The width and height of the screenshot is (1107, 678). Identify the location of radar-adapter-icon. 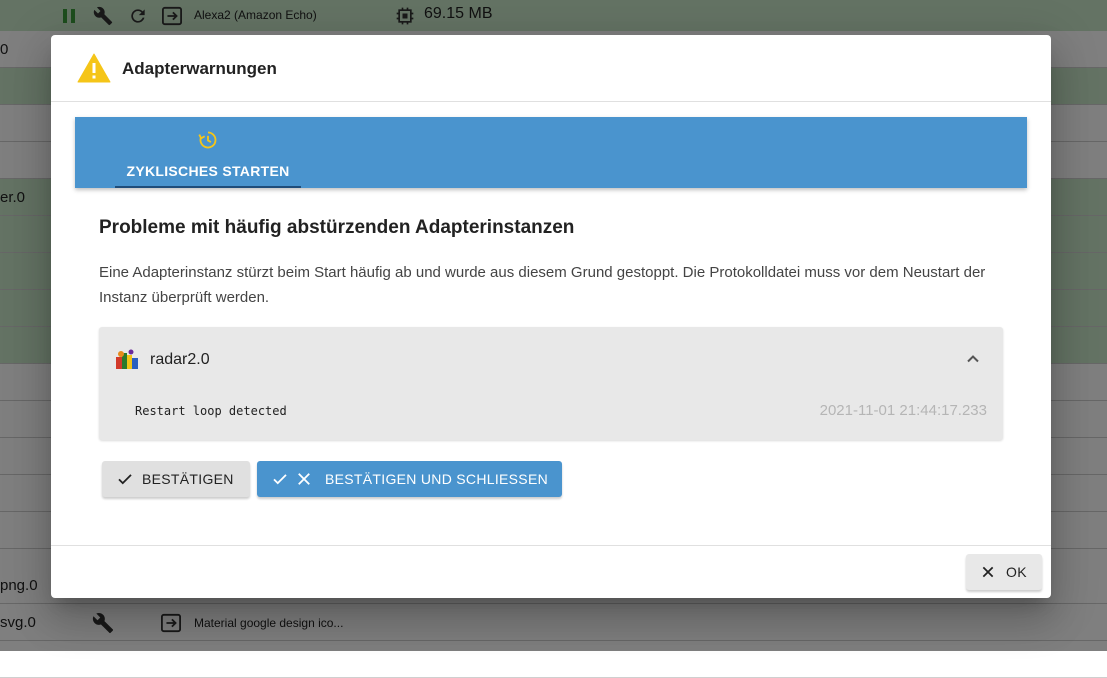
(127, 360).